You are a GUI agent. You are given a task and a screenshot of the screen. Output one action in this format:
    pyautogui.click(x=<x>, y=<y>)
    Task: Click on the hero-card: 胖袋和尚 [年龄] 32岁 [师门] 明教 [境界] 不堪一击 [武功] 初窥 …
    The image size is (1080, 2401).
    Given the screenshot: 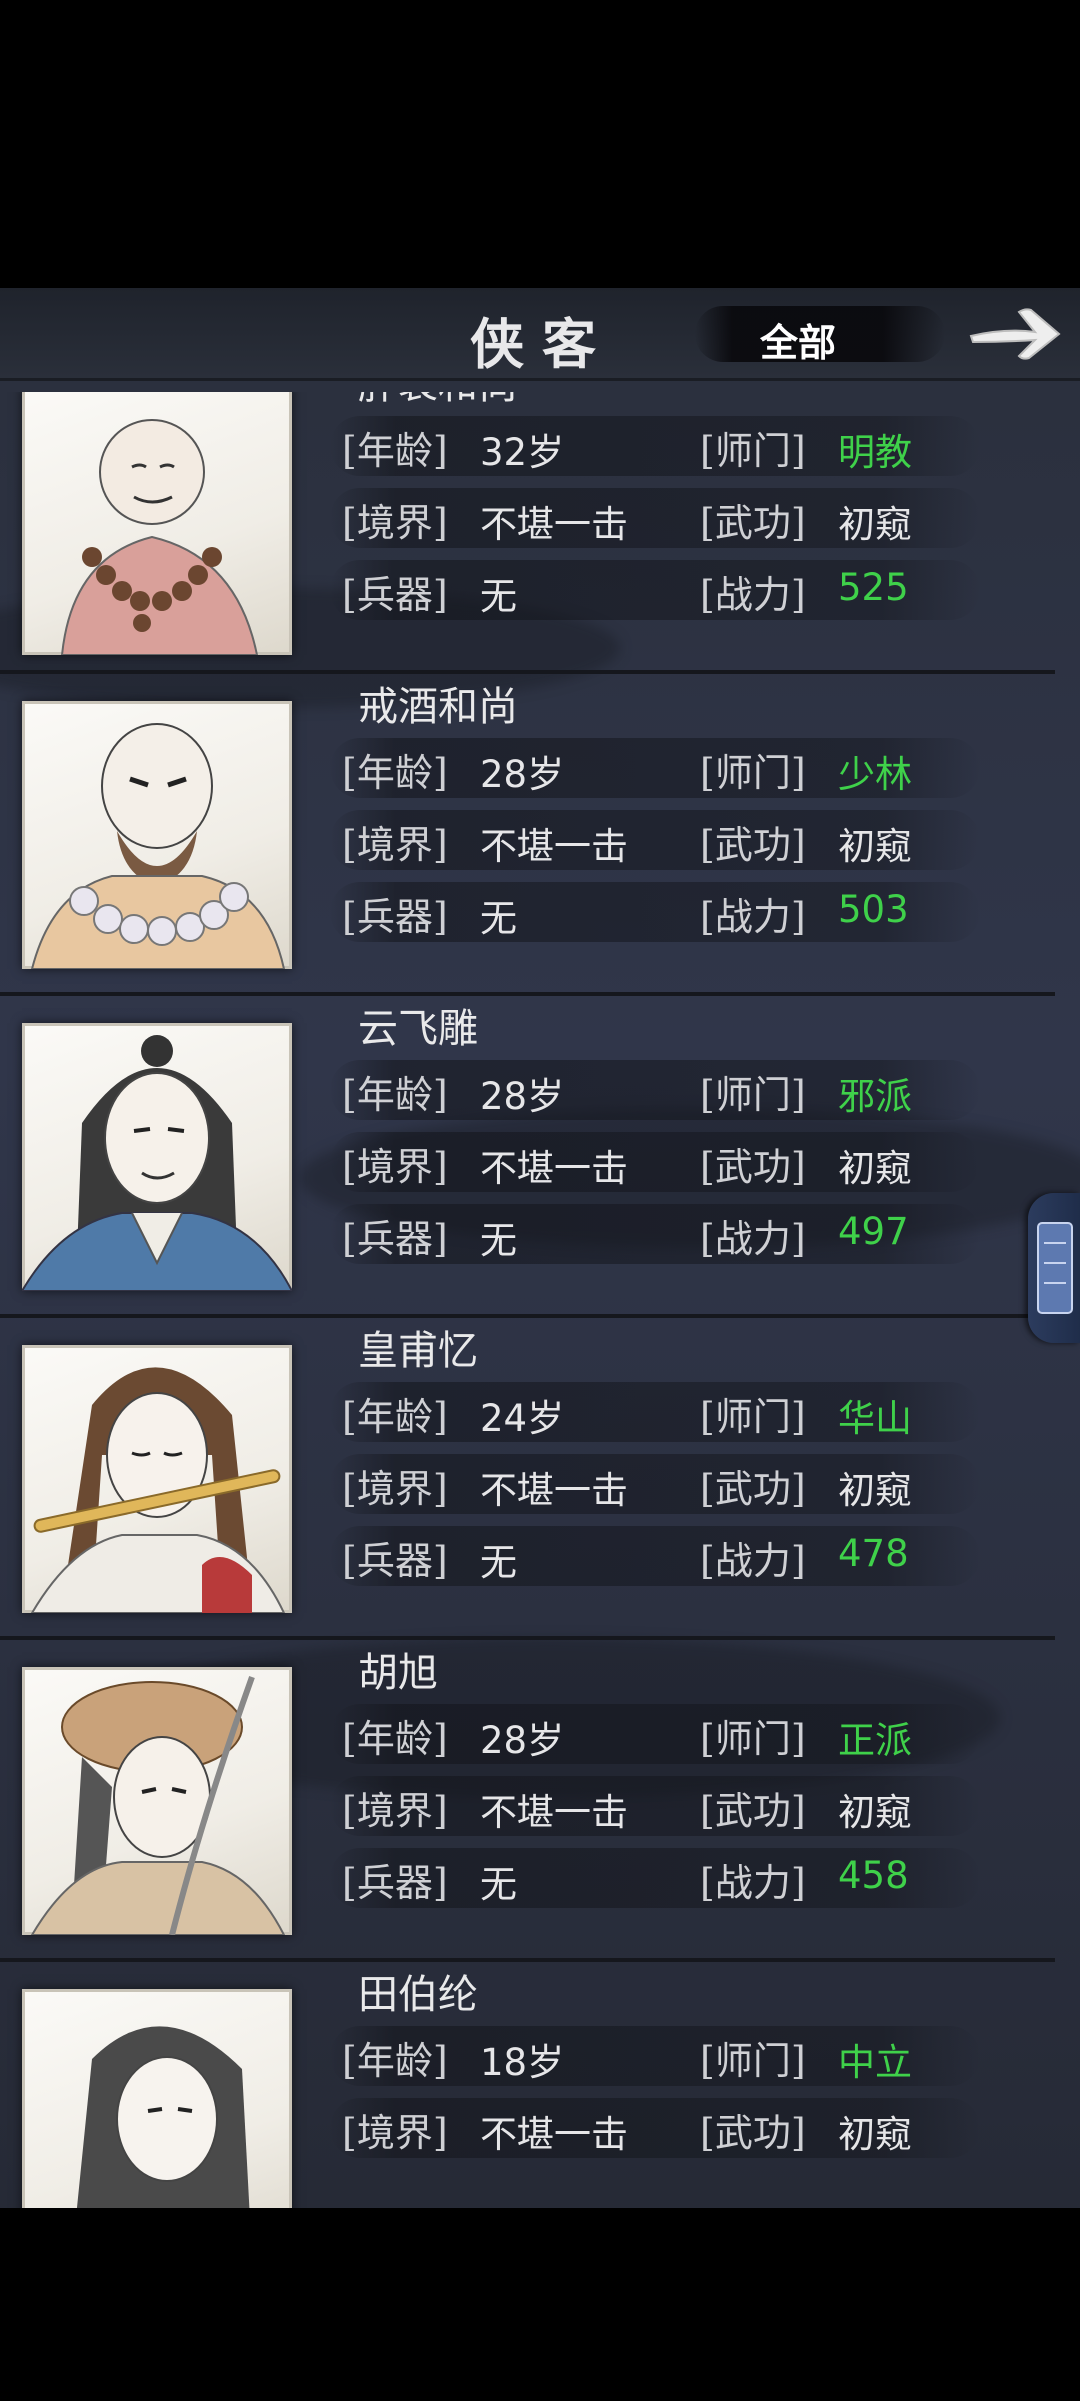 What is the action you would take?
    pyautogui.click(x=527, y=533)
    